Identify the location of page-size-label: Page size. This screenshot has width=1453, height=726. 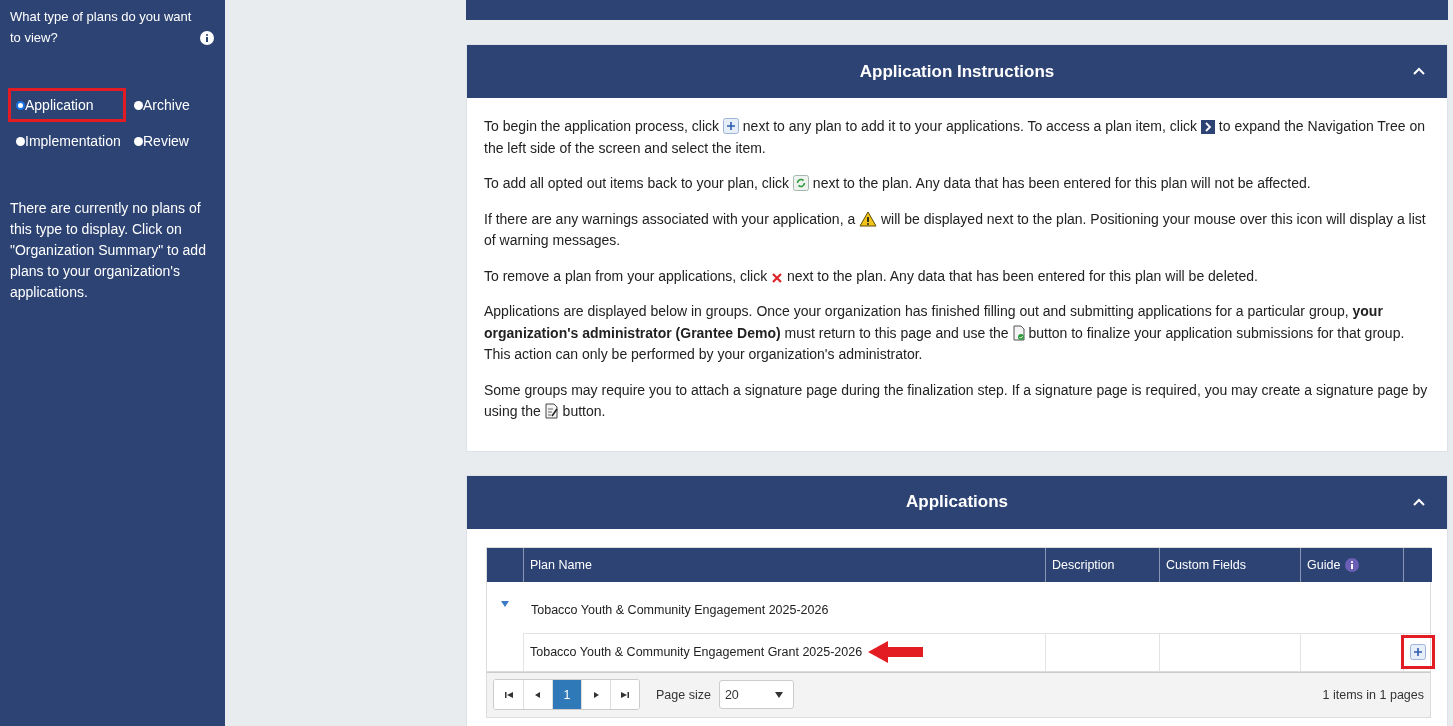
(683, 694).